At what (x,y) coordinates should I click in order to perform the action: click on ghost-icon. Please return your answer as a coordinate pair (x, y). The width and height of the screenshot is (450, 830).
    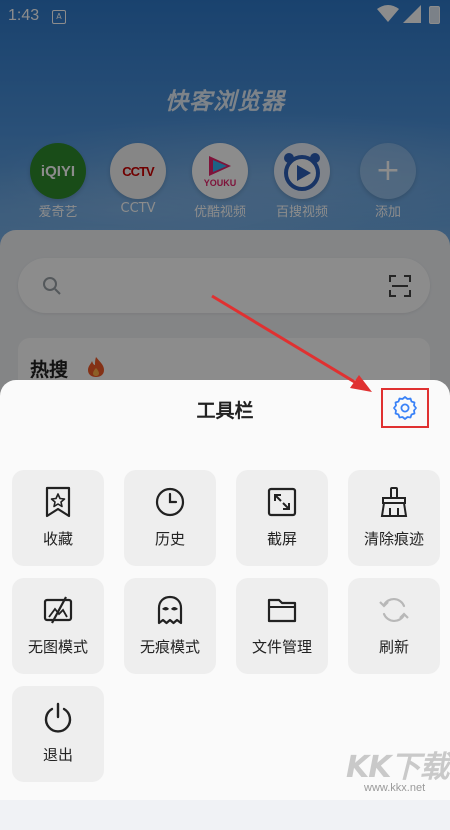
    Looking at the image, I should click on (170, 610).